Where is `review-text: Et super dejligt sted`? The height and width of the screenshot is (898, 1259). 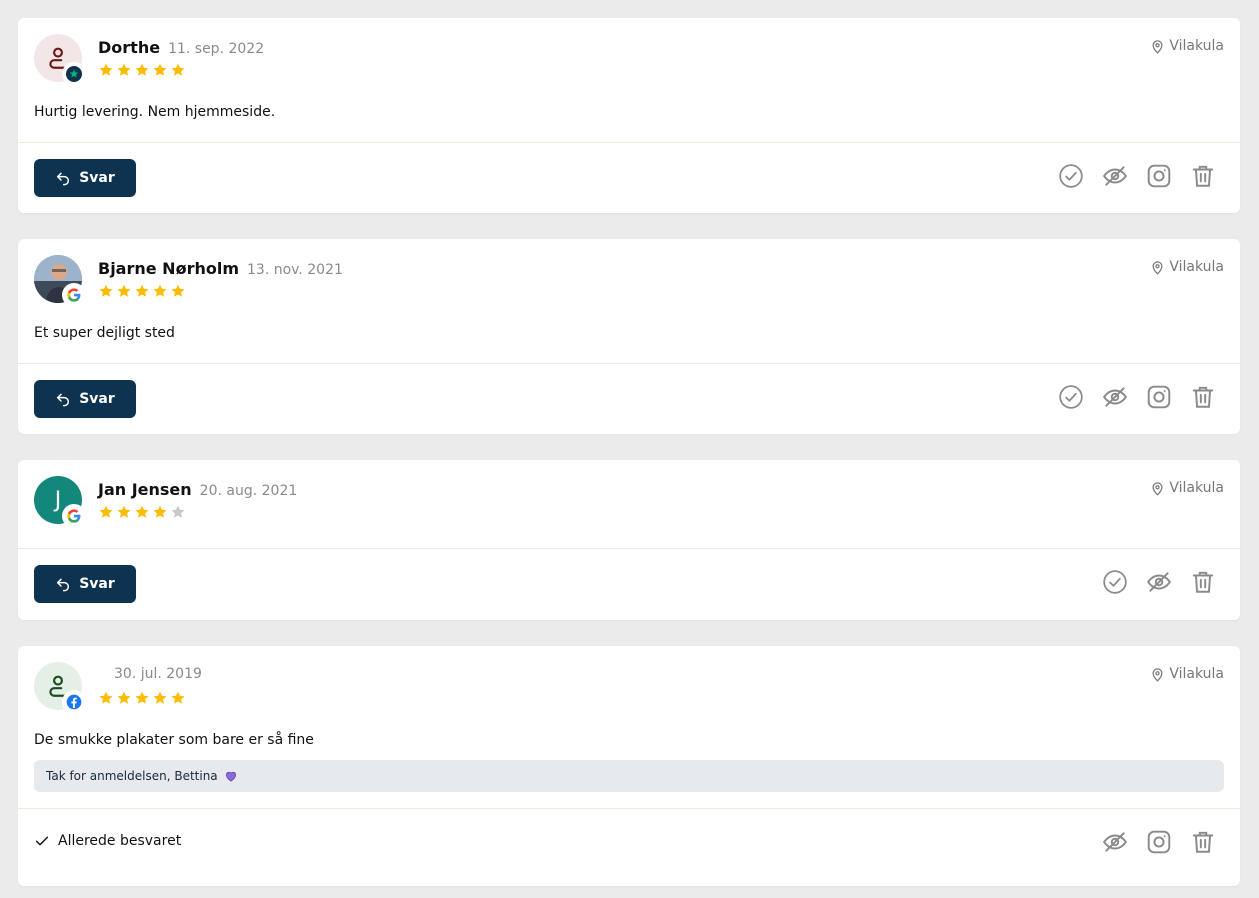
review-text: Et super dejligt sted is located at coordinates (104, 333).